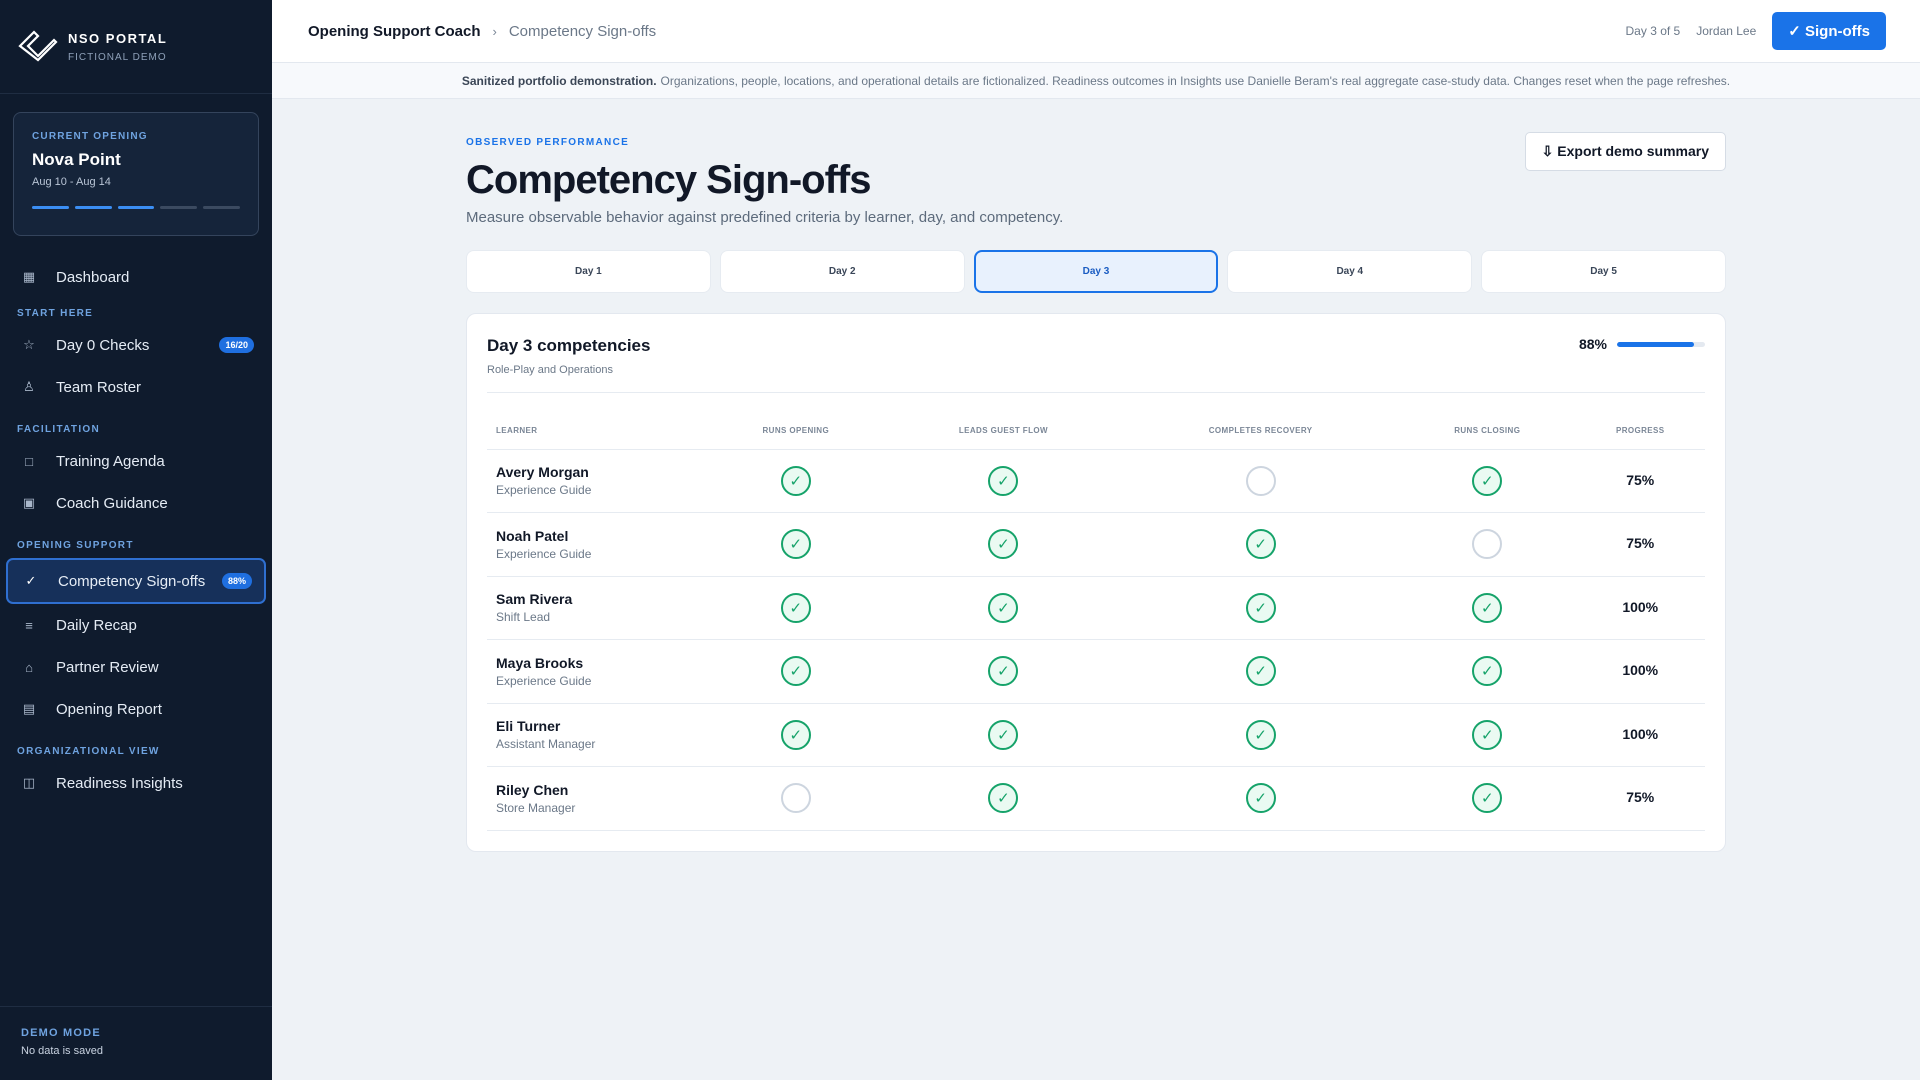 This screenshot has width=1920, height=1080. I want to click on sidebar-item-team-roster: ♙ Team Roster, so click(136, 387).